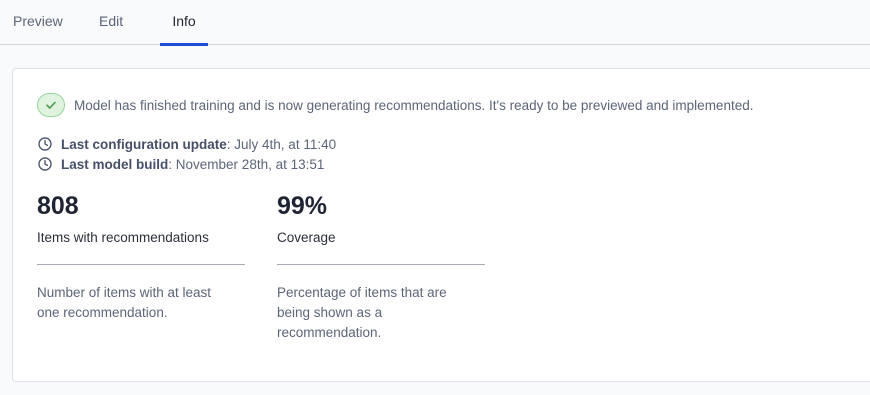 Image resolution: width=870 pixels, height=395 pixels. What do you see at coordinates (435, 23) in the screenshot?
I see `tab-bar: Preview Edit Info` at bounding box center [435, 23].